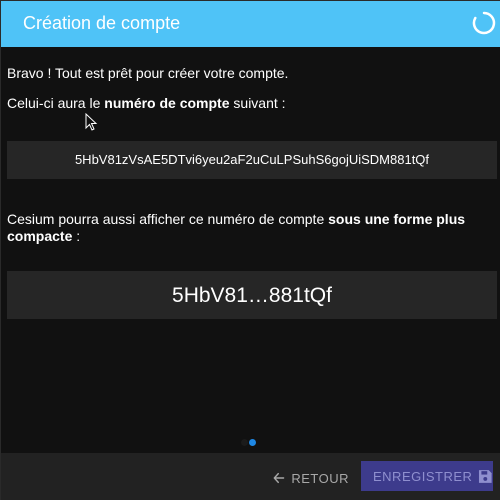  Describe the element at coordinates (250, 476) in the screenshot. I see `dialog-footer: RETOUR ENREGISTRER` at that location.